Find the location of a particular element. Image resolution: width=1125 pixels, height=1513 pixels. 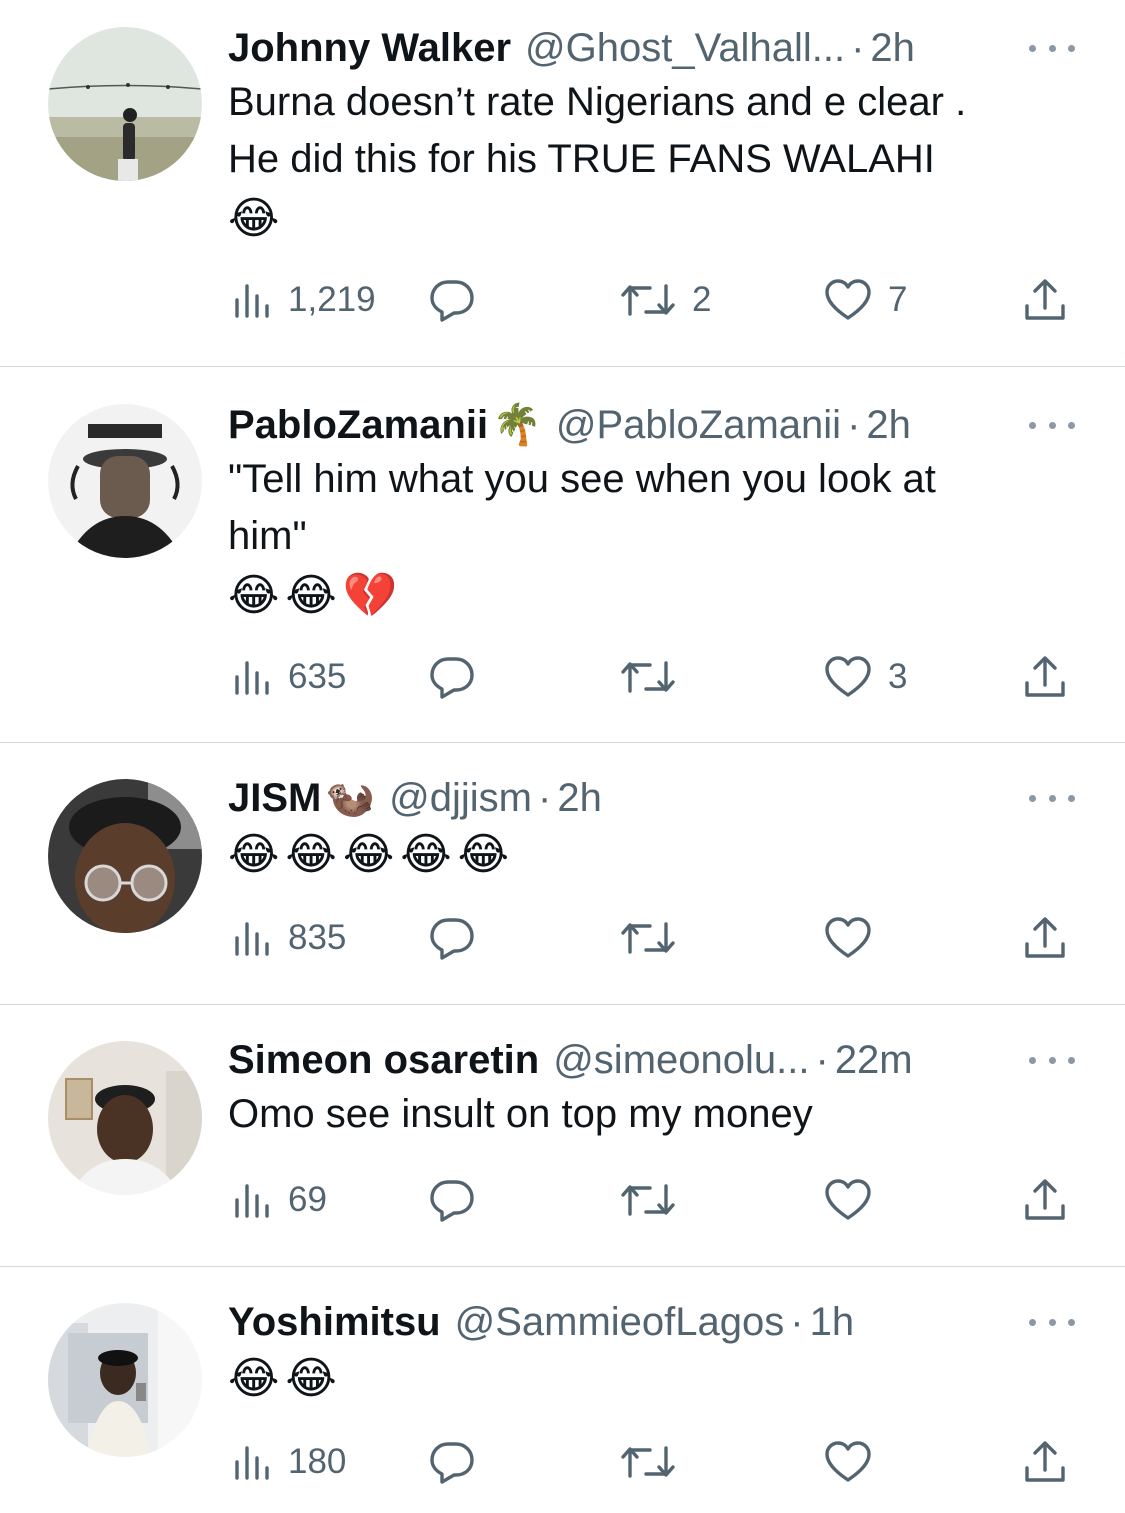

tweet-text: 😂😂😂😂😂 is located at coordinates (651, 855).